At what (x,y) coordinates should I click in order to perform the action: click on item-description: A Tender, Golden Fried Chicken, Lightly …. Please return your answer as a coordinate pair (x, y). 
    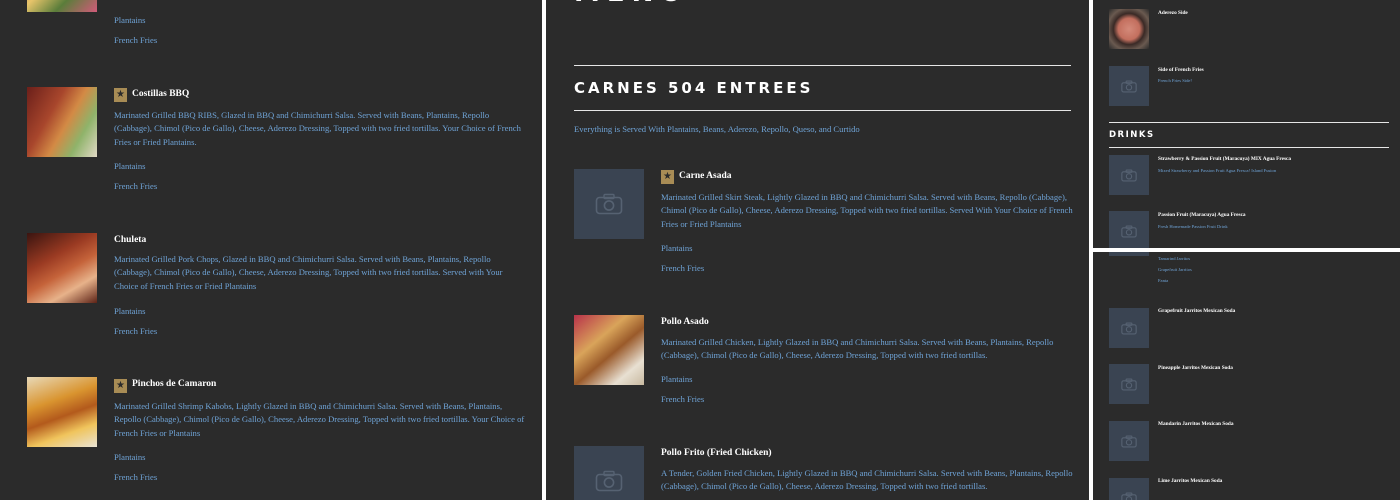
    Looking at the image, I should click on (867, 480).